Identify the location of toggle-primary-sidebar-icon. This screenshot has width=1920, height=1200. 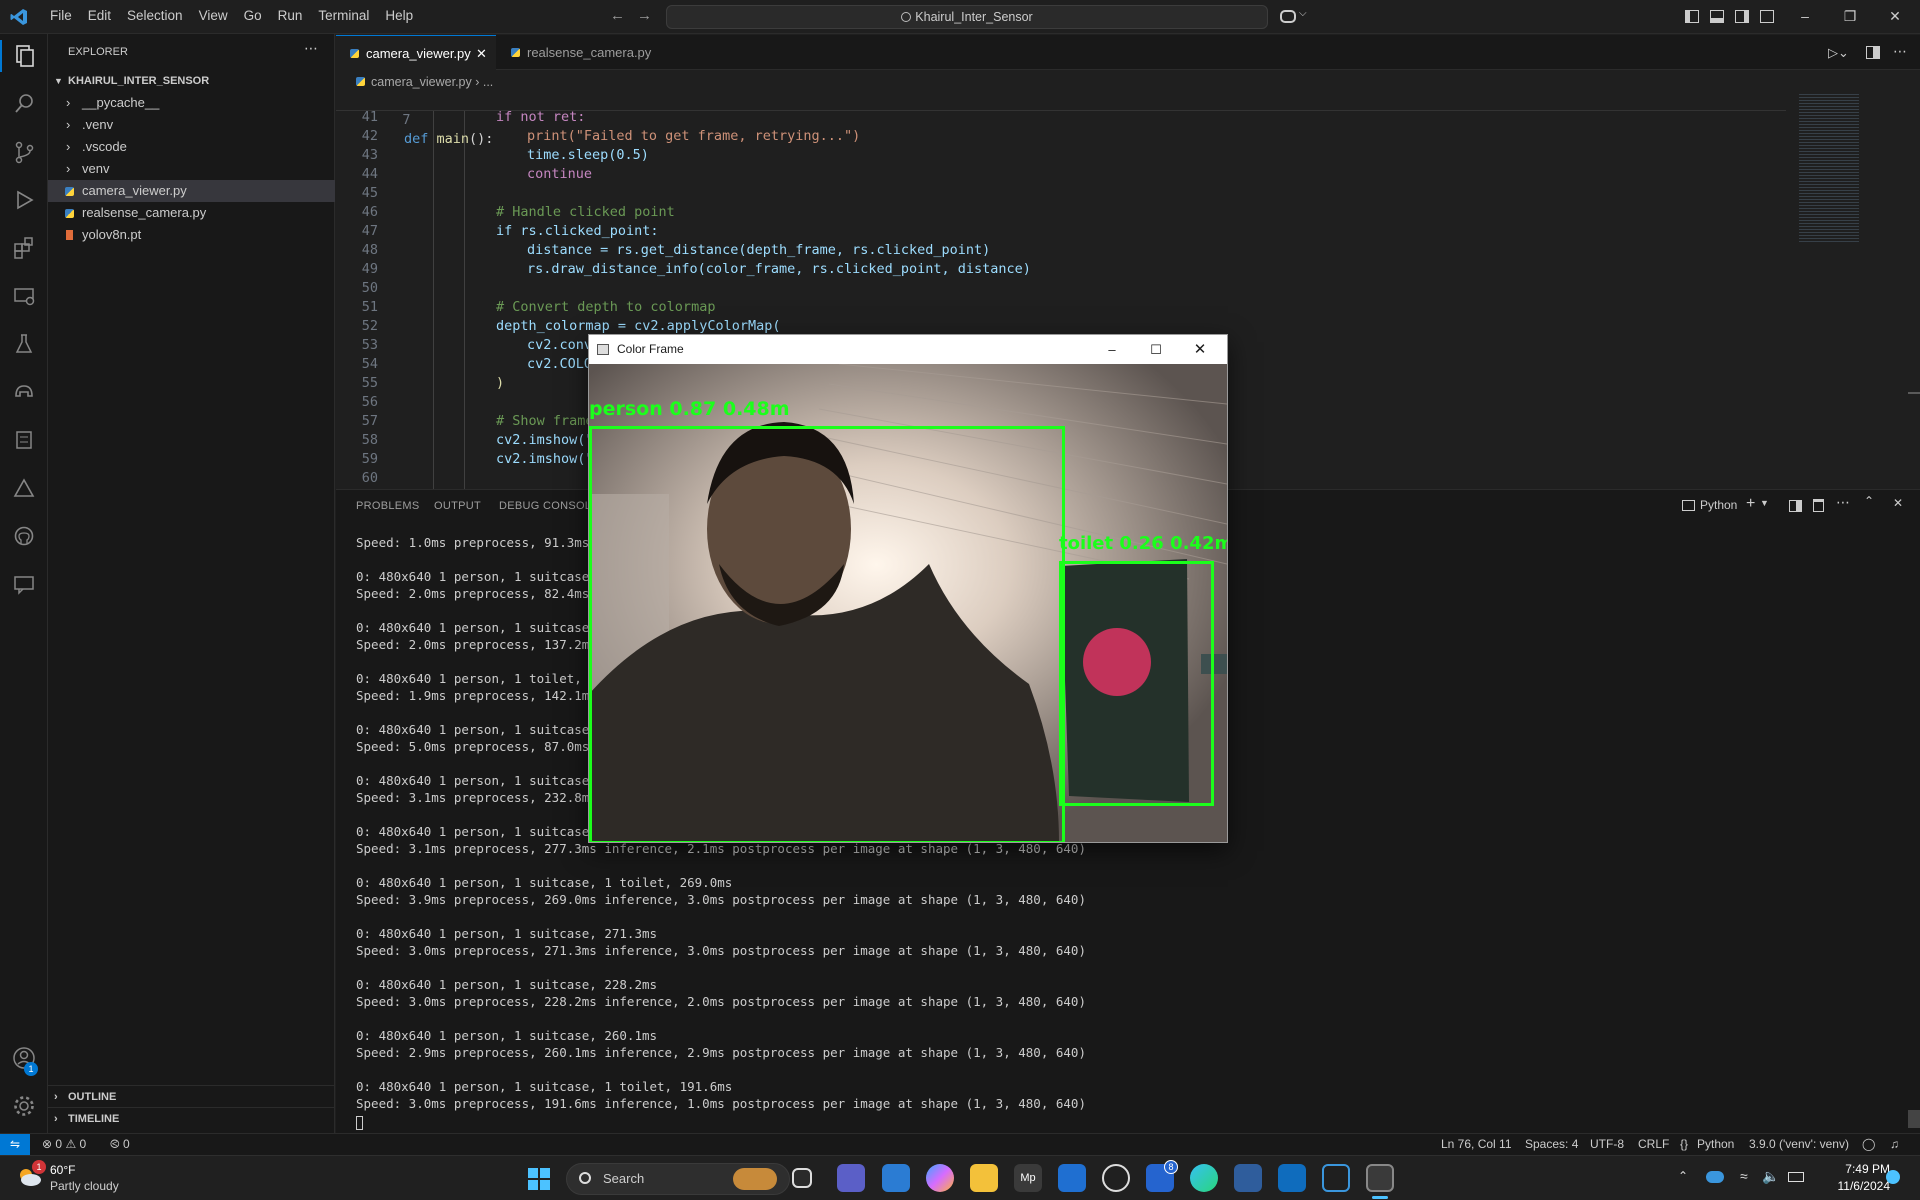
(1692, 16).